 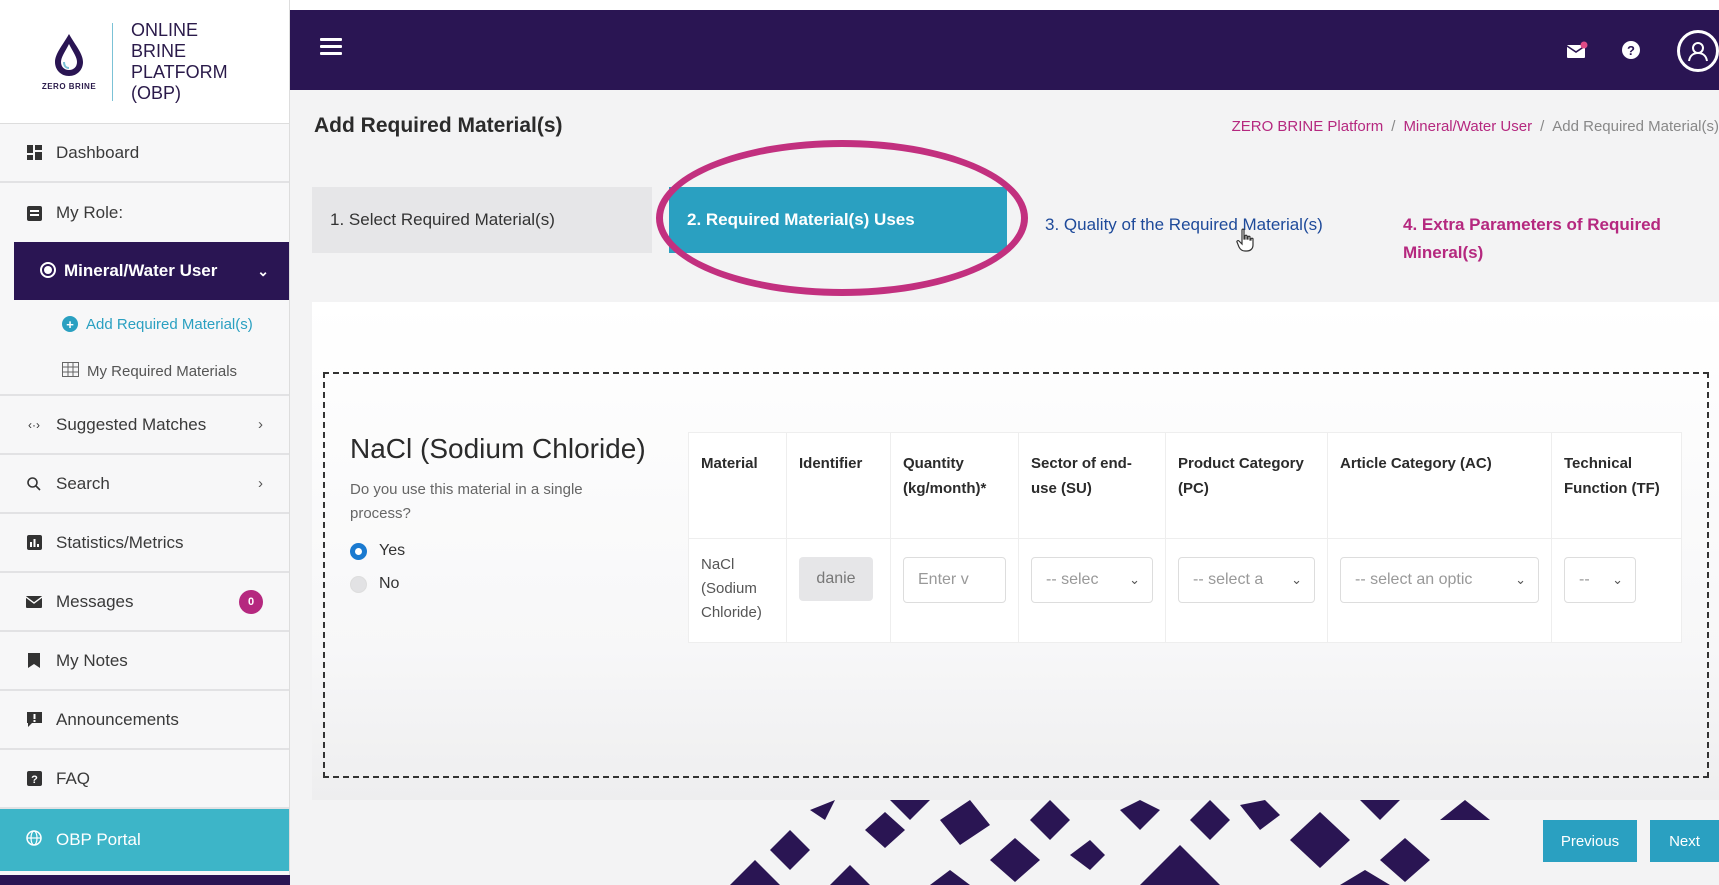 I want to click on cell-identifier: danie, so click(x=838, y=590).